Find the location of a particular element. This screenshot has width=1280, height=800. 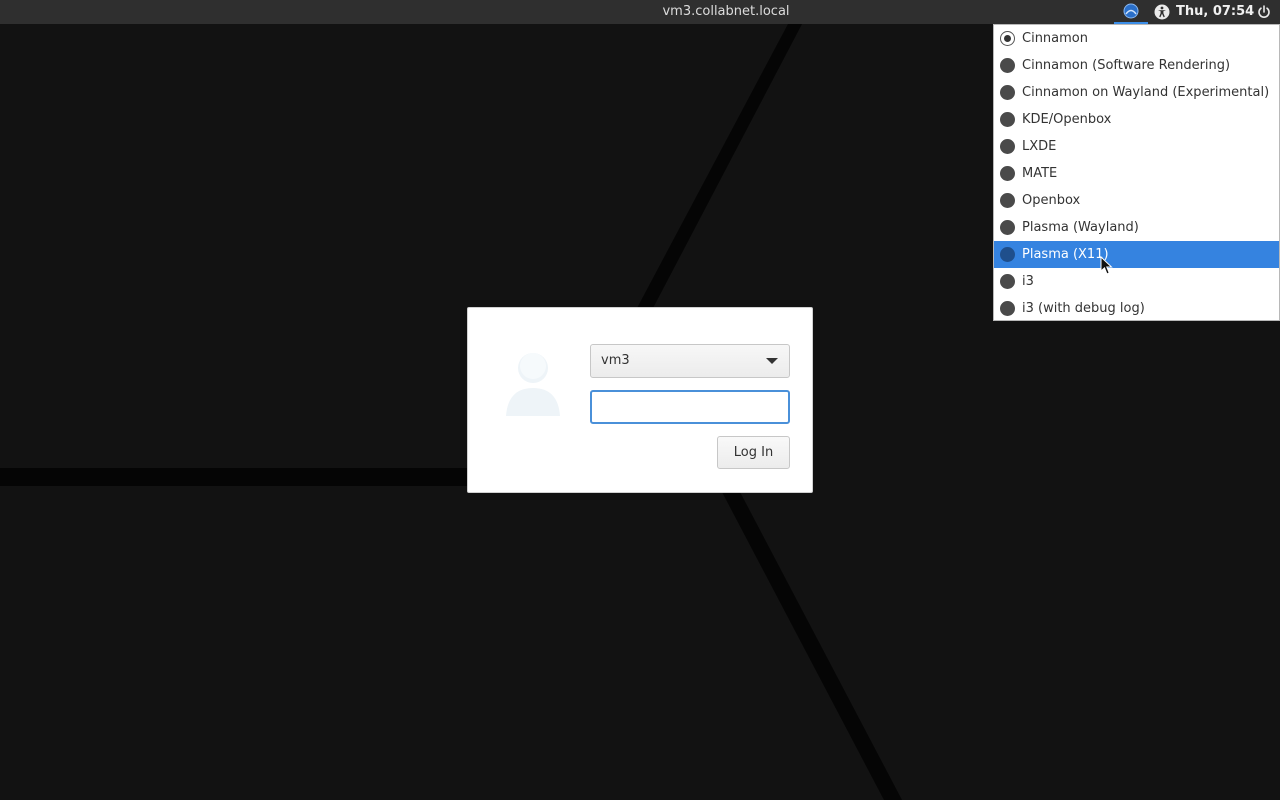

session-item-lxde: LXDE is located at coordinates (1136, 146).